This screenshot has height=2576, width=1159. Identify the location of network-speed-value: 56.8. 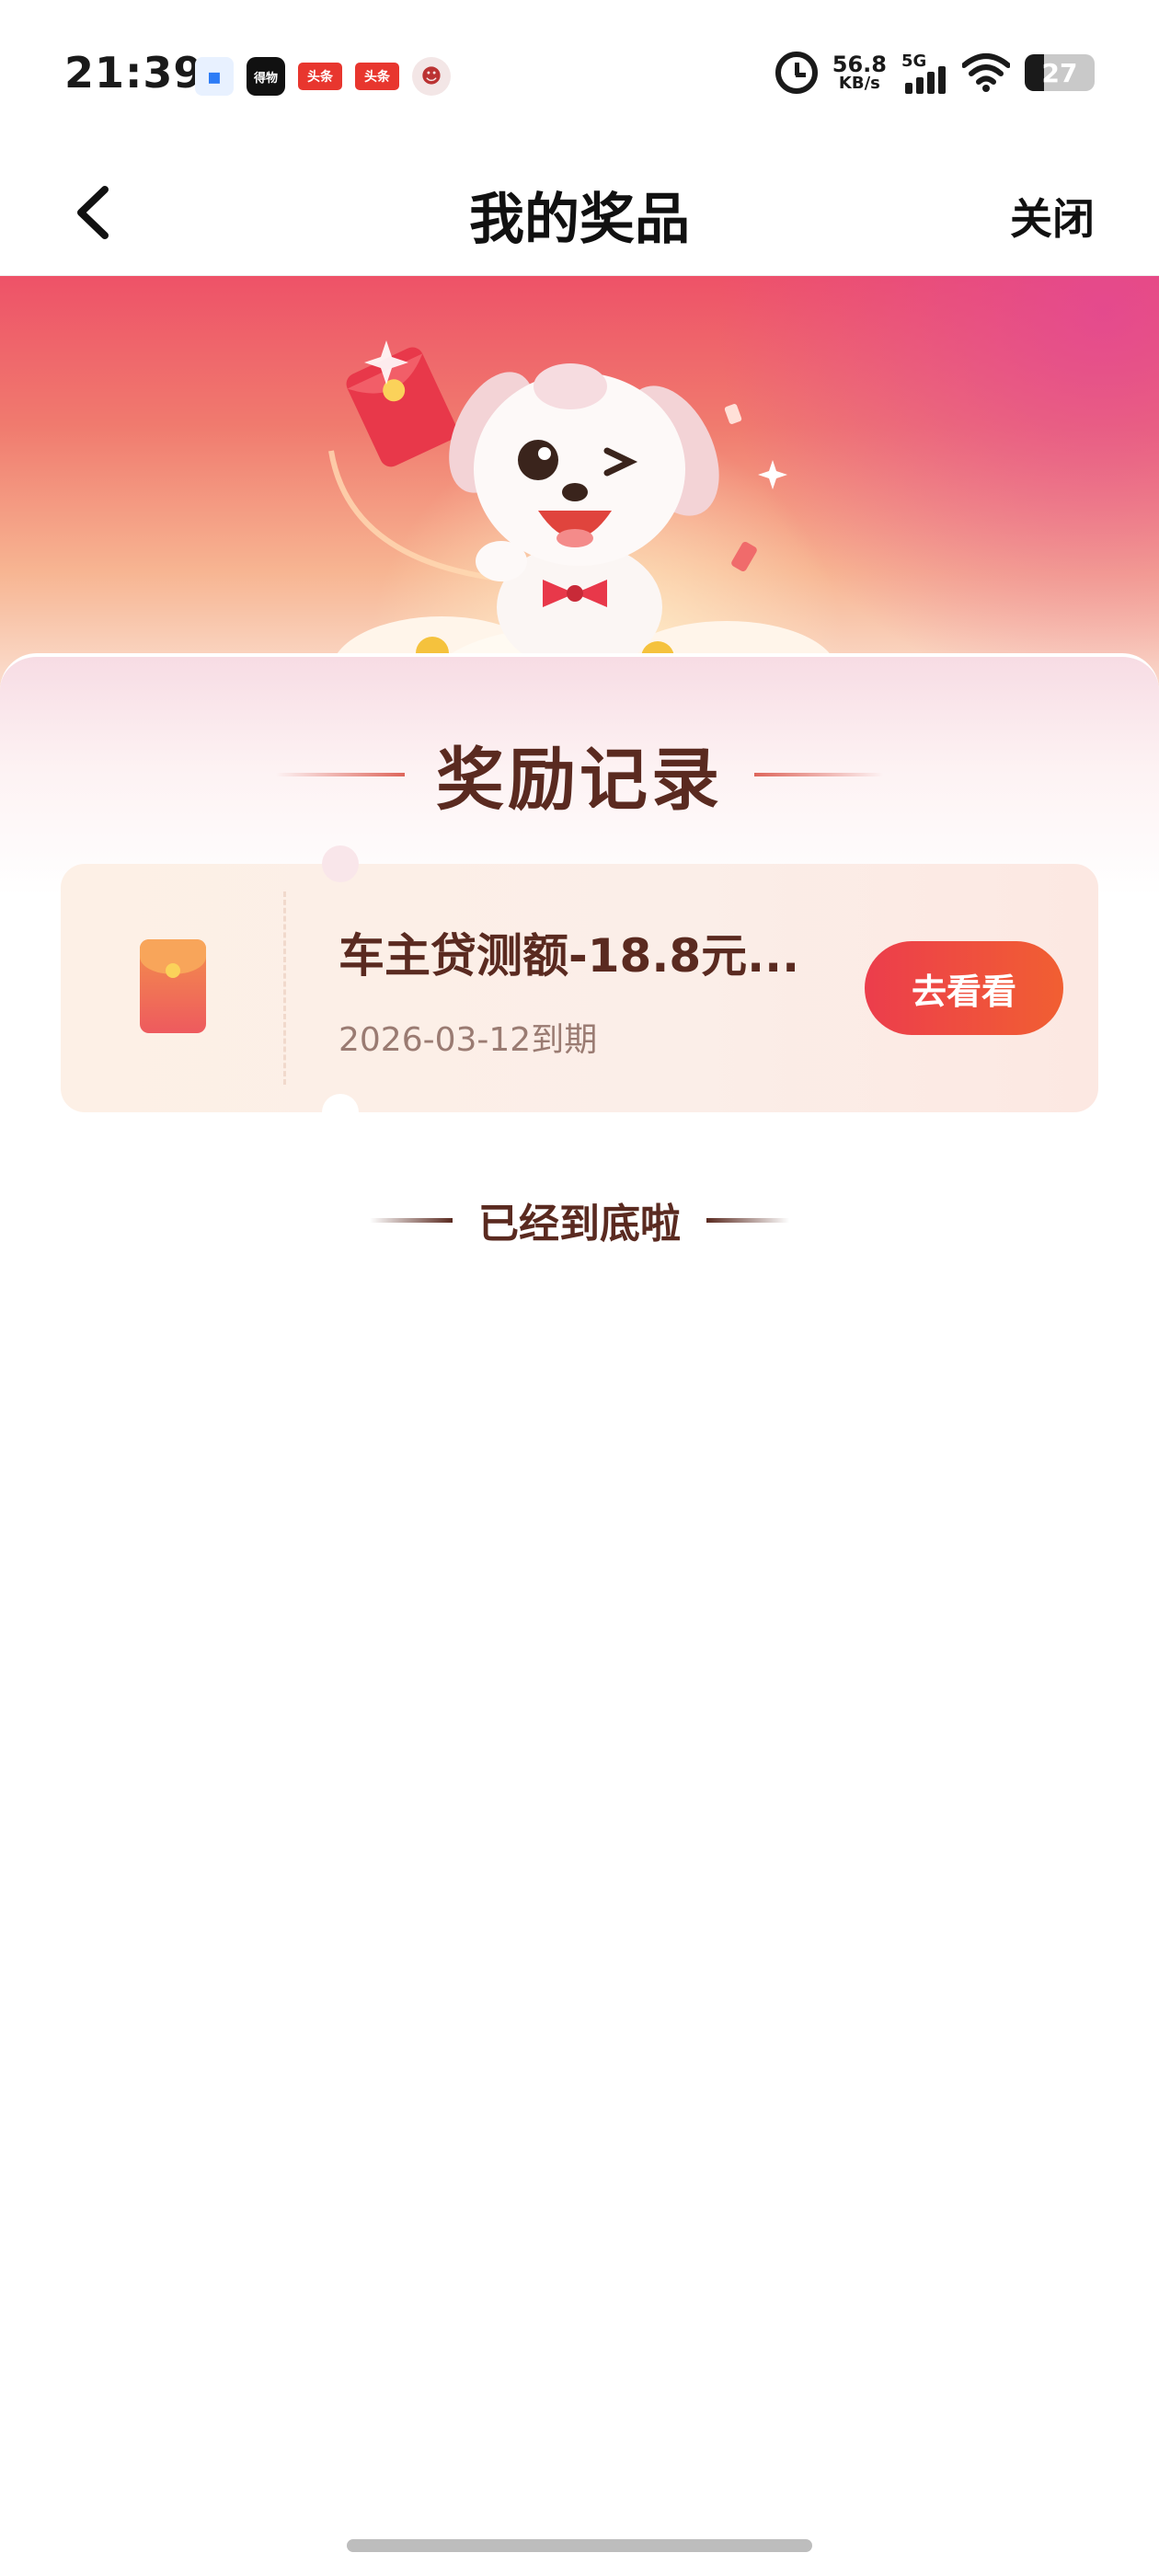
(859, 64).